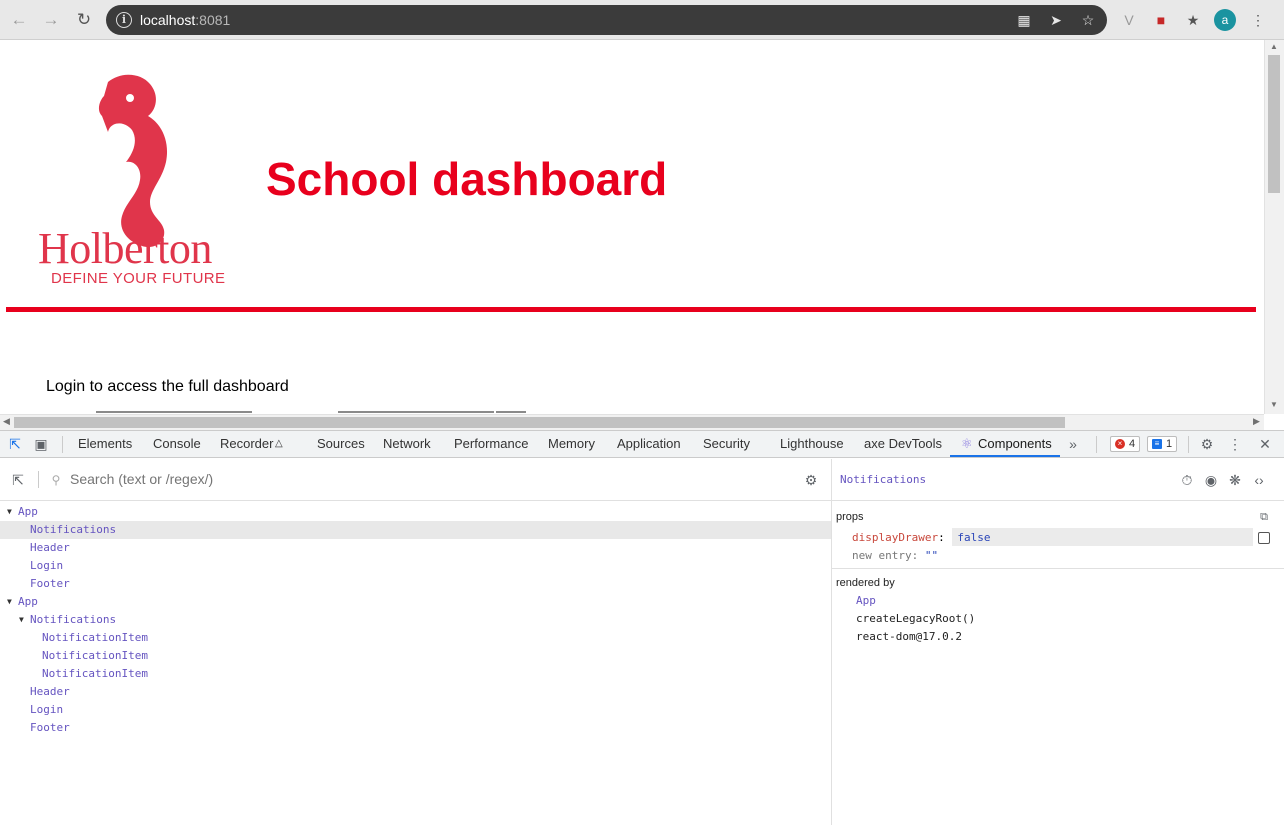 This screenshot has width=1284, height=825. What do you see at coordinates (811, 480) in the screenshot?
I see `component-settings-icon: ⚙` at bounding box center [811, 480].